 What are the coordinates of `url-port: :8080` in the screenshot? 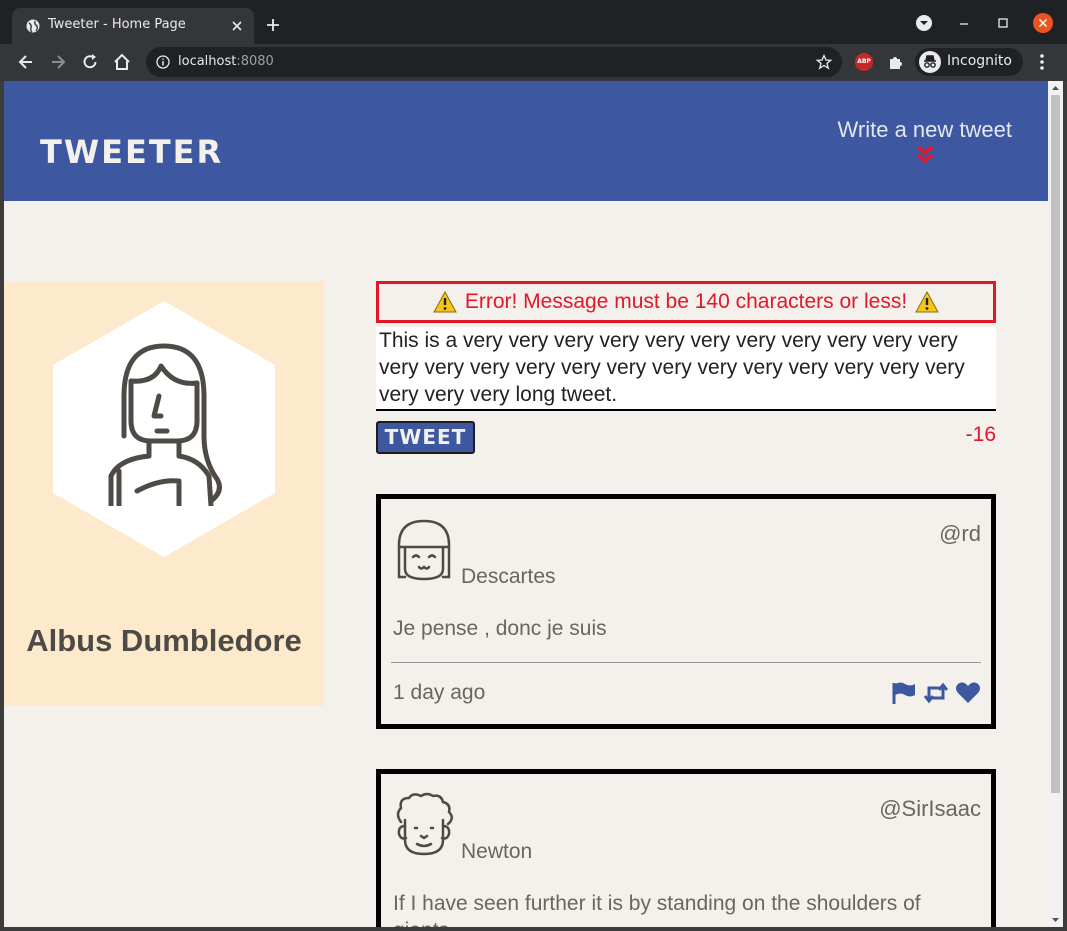 It's located at (255, 61).